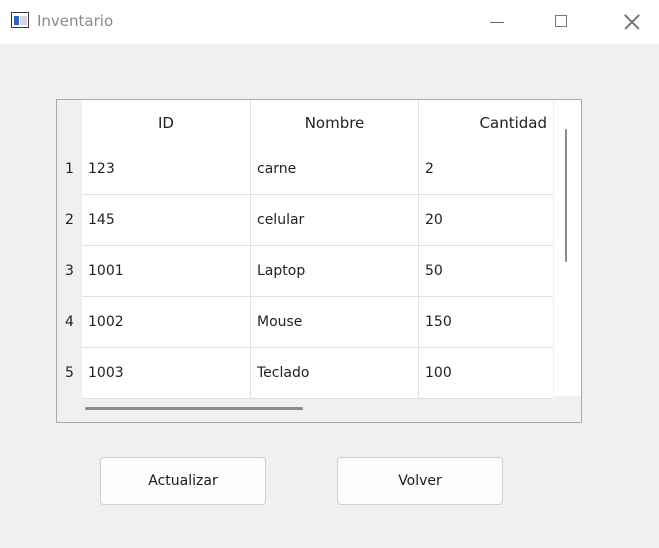 This screenshot has width=659, height=548. Describe the element at coordinates (486, 373) in the screenshot. I see `cell-cantidad: 100` at that location.